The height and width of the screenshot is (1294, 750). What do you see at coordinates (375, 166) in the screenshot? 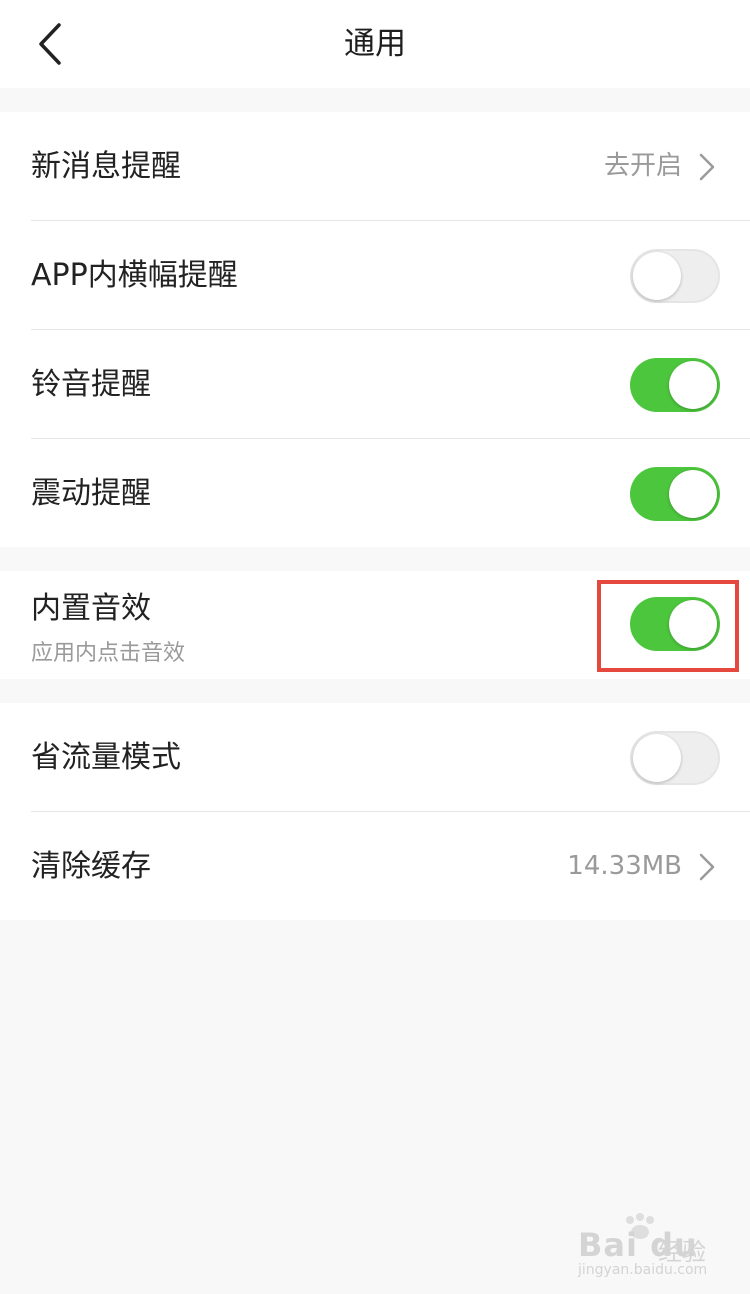
I see `new-message-row: 新消息提醒 去开启` at bounding box center [375, 166].